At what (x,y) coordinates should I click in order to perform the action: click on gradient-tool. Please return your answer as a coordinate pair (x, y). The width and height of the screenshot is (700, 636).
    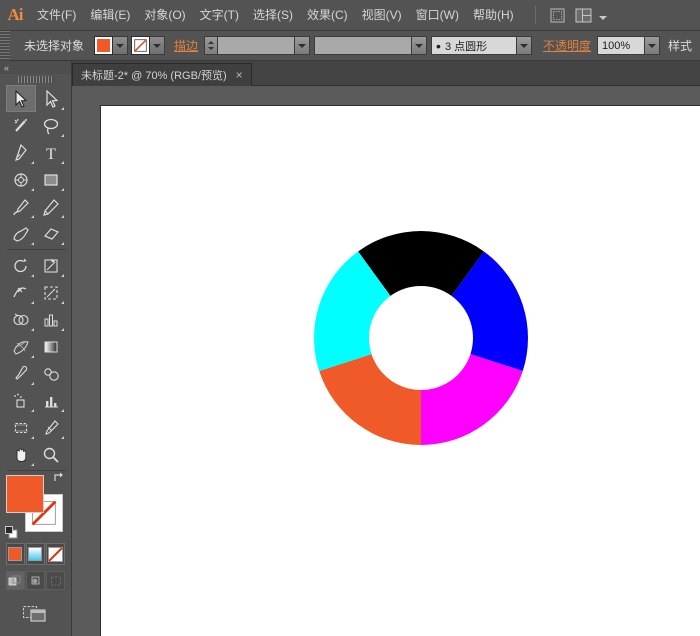
    Looking at the image, I should click on (51, 346).